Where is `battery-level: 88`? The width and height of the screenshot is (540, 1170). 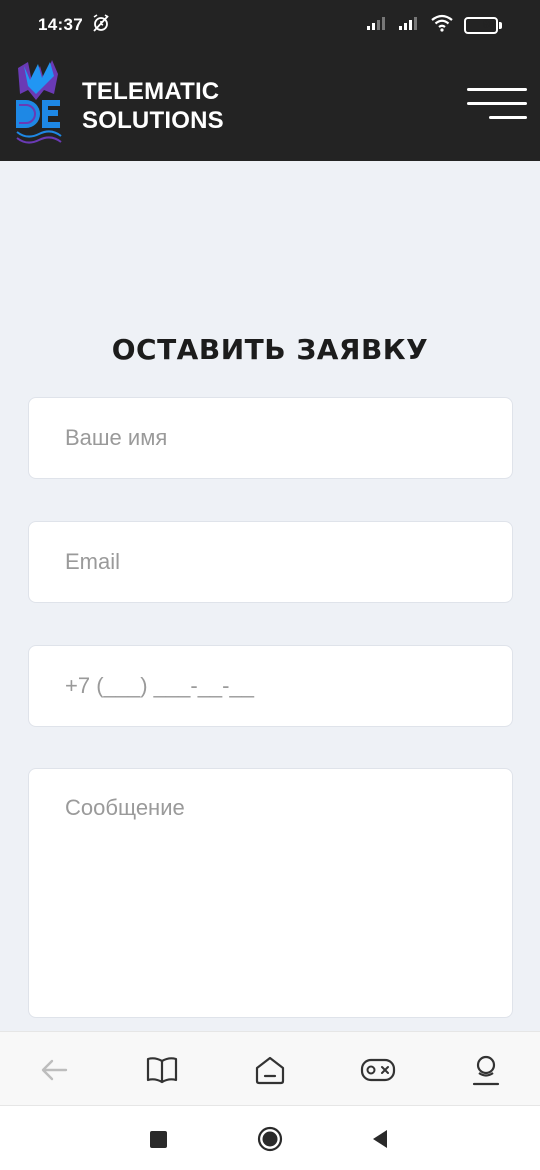
battery-level: 88 is located at coordinates (488, 25).